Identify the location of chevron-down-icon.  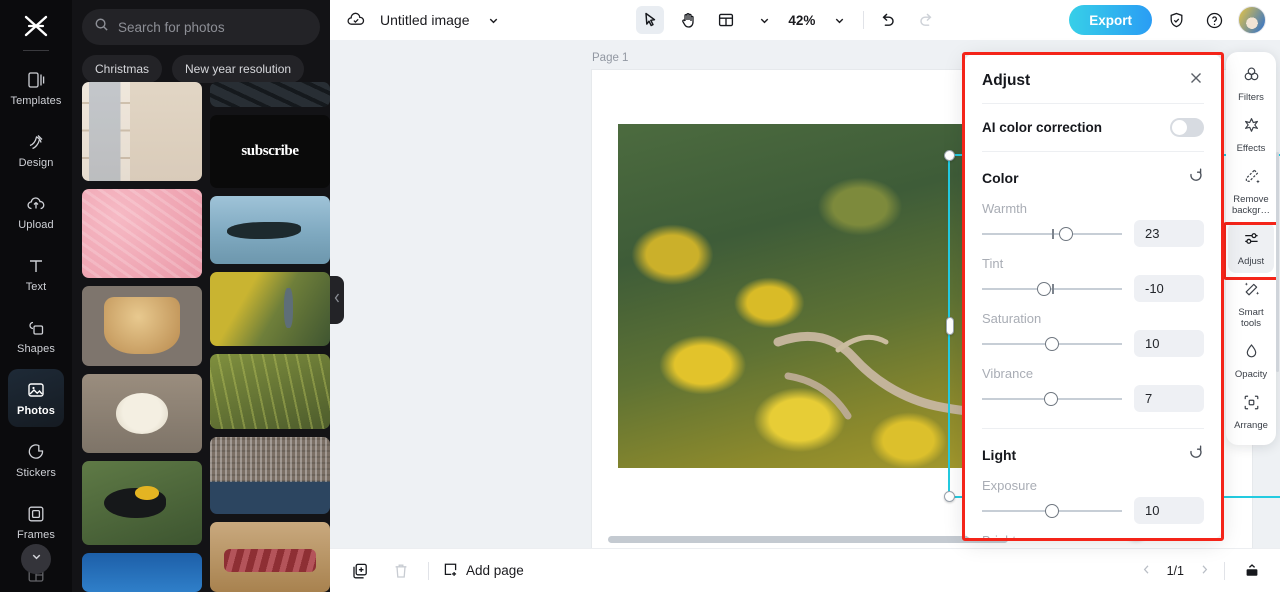
(36, 559).